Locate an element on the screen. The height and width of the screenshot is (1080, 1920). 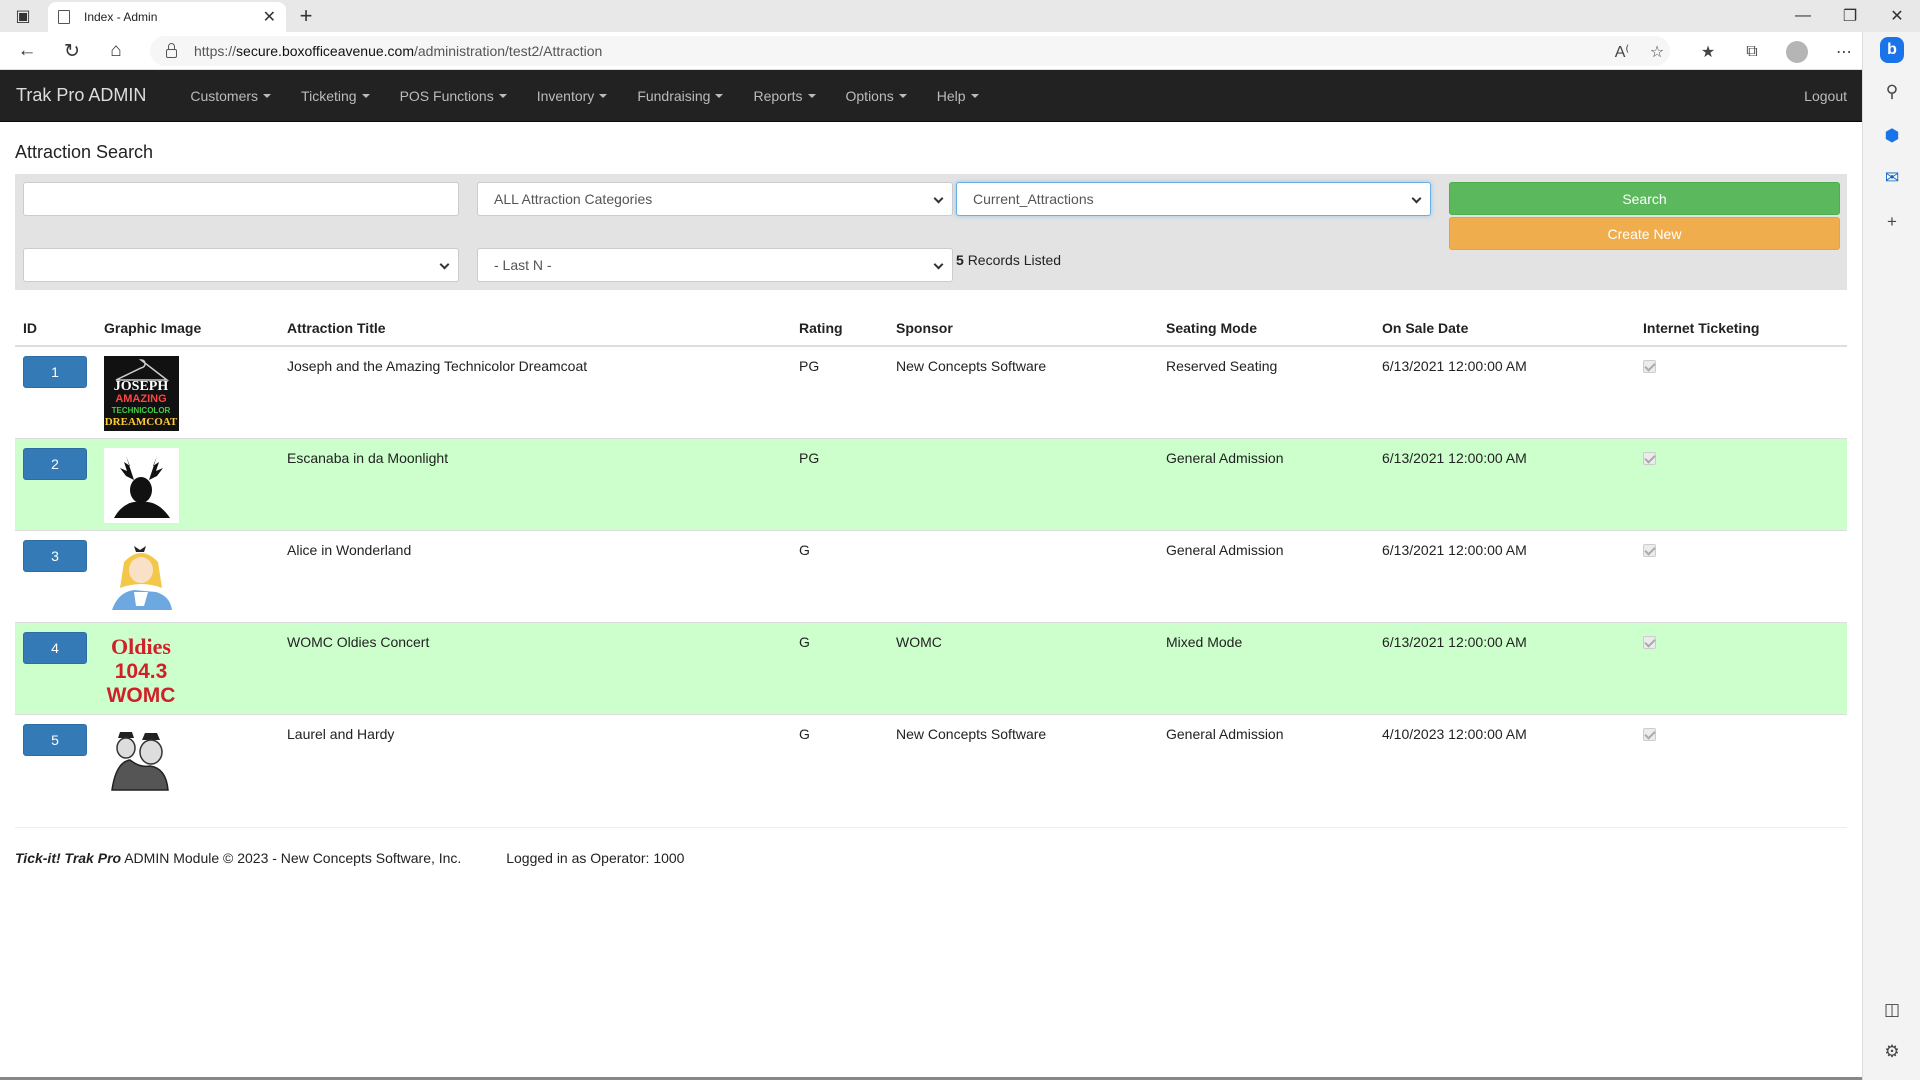
browser-tab: Index - Admin ✕ is located at coordinates (167, 17).